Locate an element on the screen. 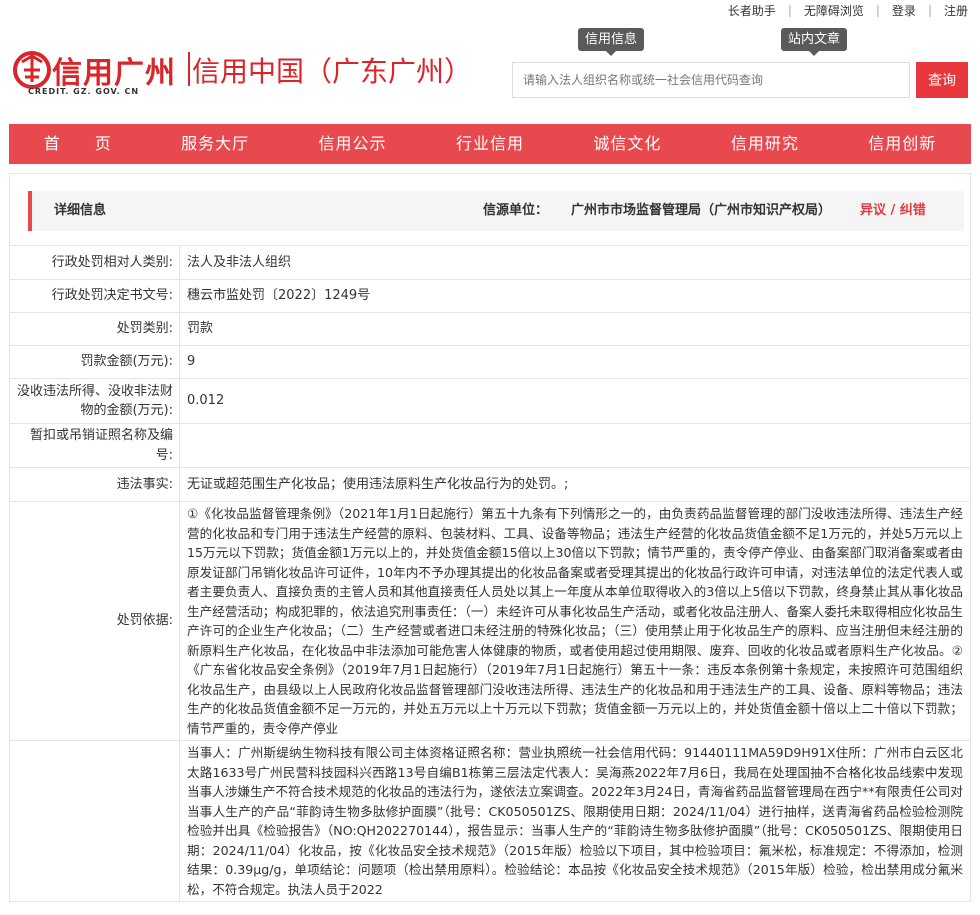 The height and width of the screenshot is (915, 980). row-label: 罚款金额(万元): is located at coordinates (94, 362).